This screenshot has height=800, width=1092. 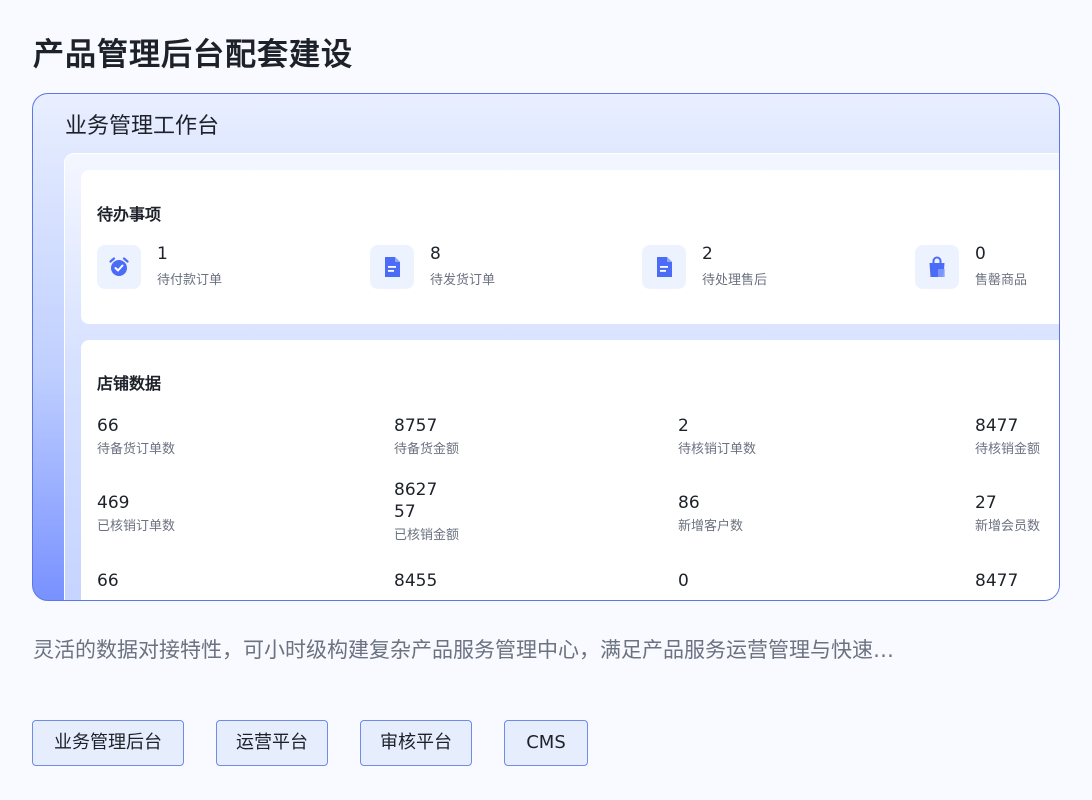 I want to click on stat-label: 已核销订单数, so click(x=136, y=526).